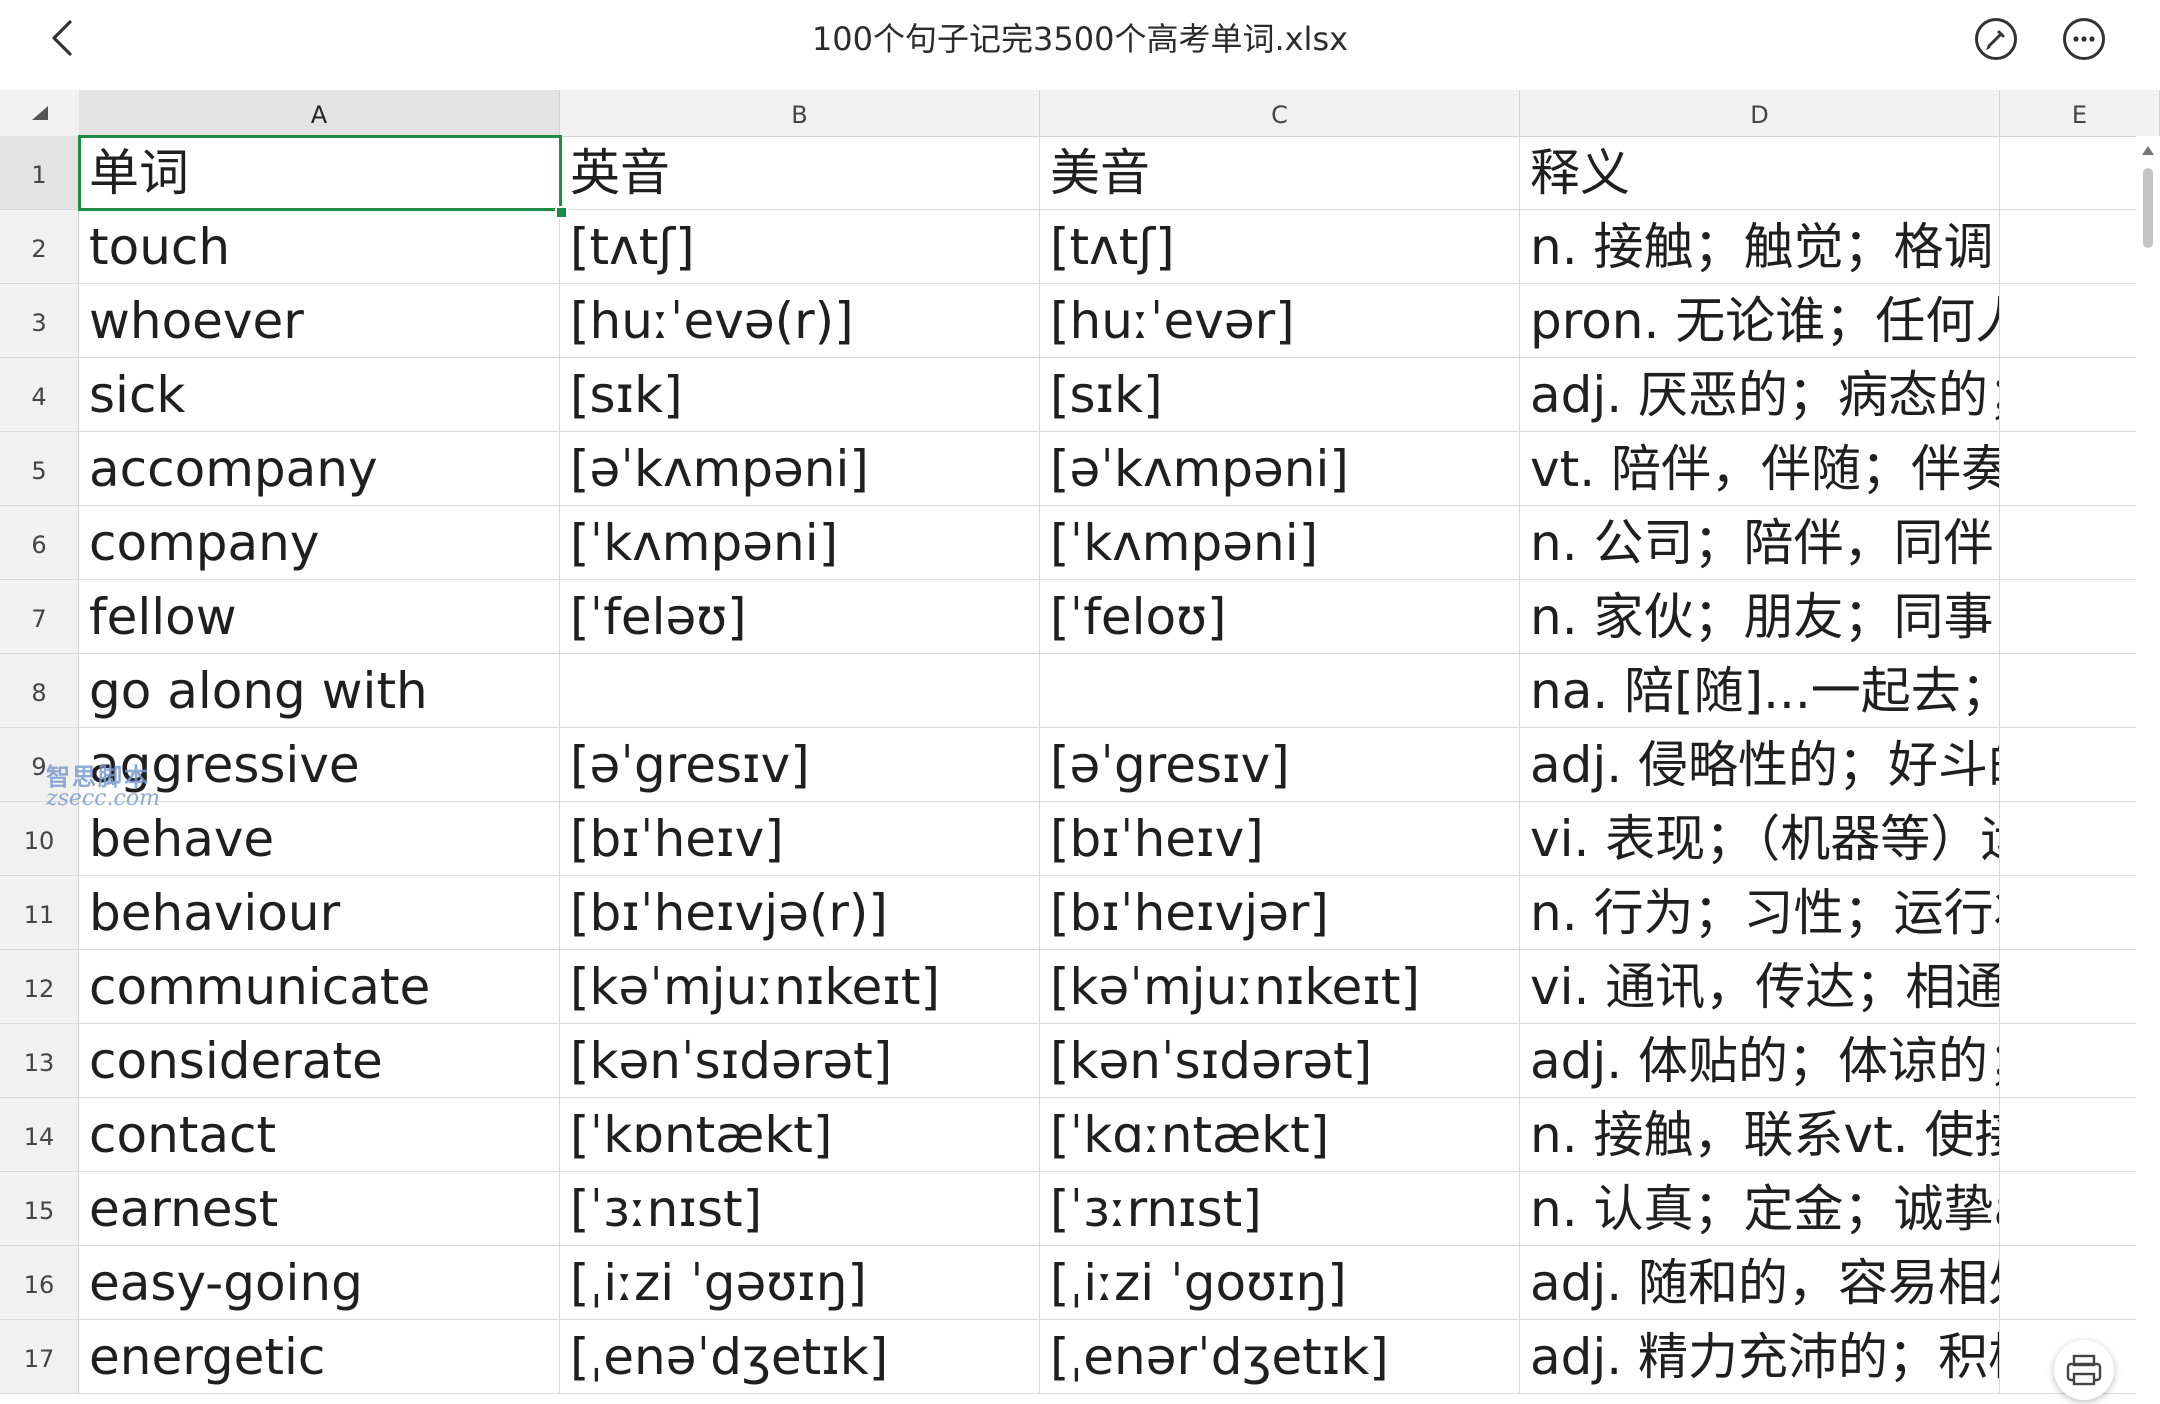 This screenshot has height=1404, width=2160. What do you see at coordinates (319, 1282) in the screenshot?
I see `cell-a: easy-going` at bounding box center [319, 1282].